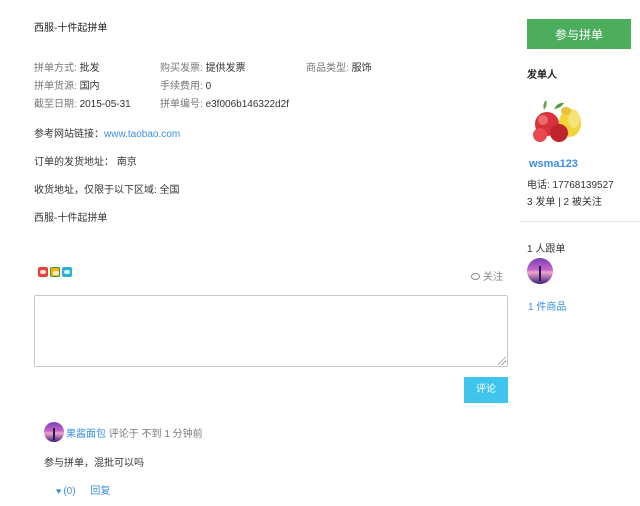  I want to click on reply-button: 回复, so click(100, 491).